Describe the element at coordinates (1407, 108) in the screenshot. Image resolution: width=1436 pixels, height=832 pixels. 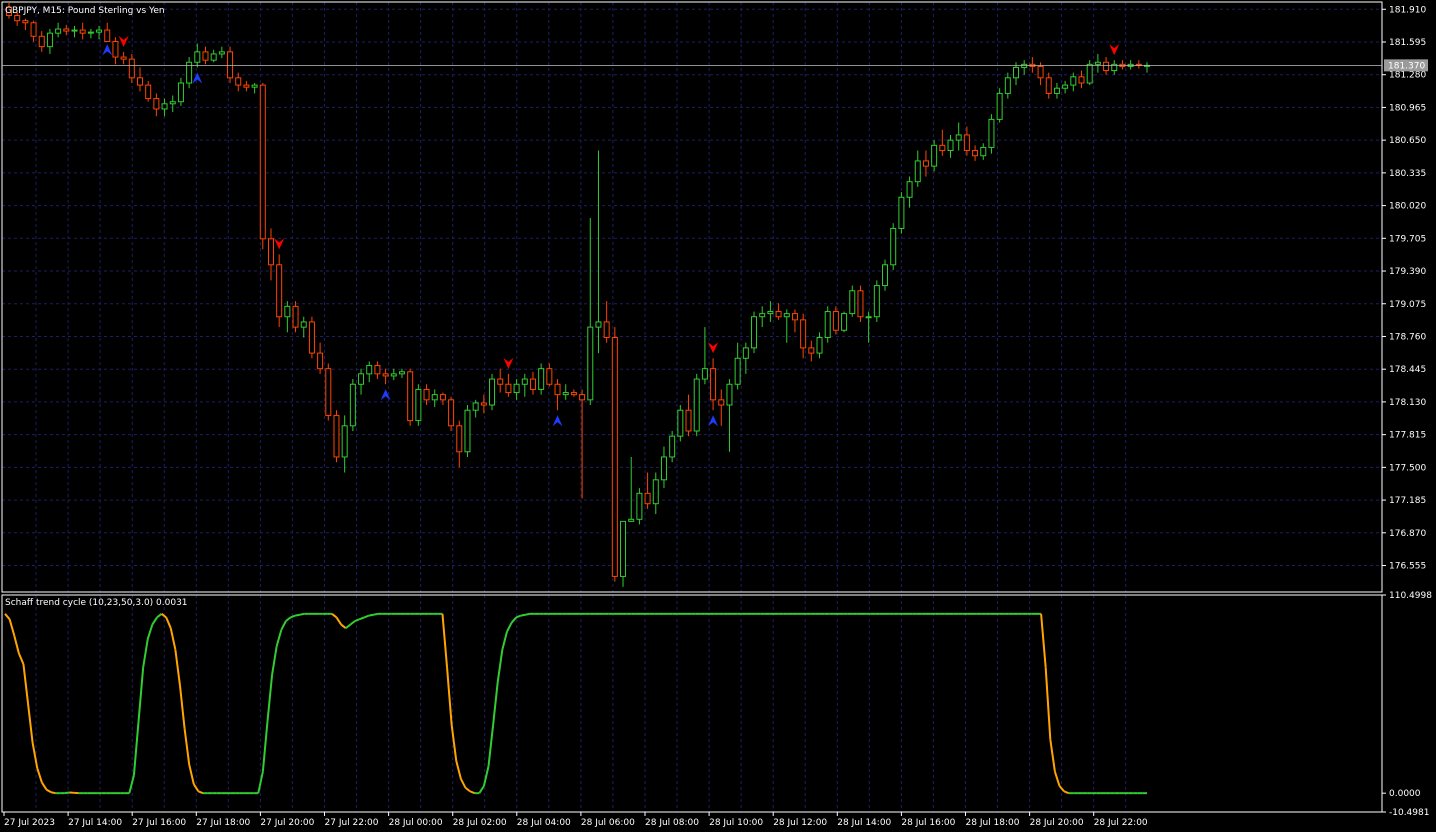
I see `y-tick-label: 180.965` at that location.